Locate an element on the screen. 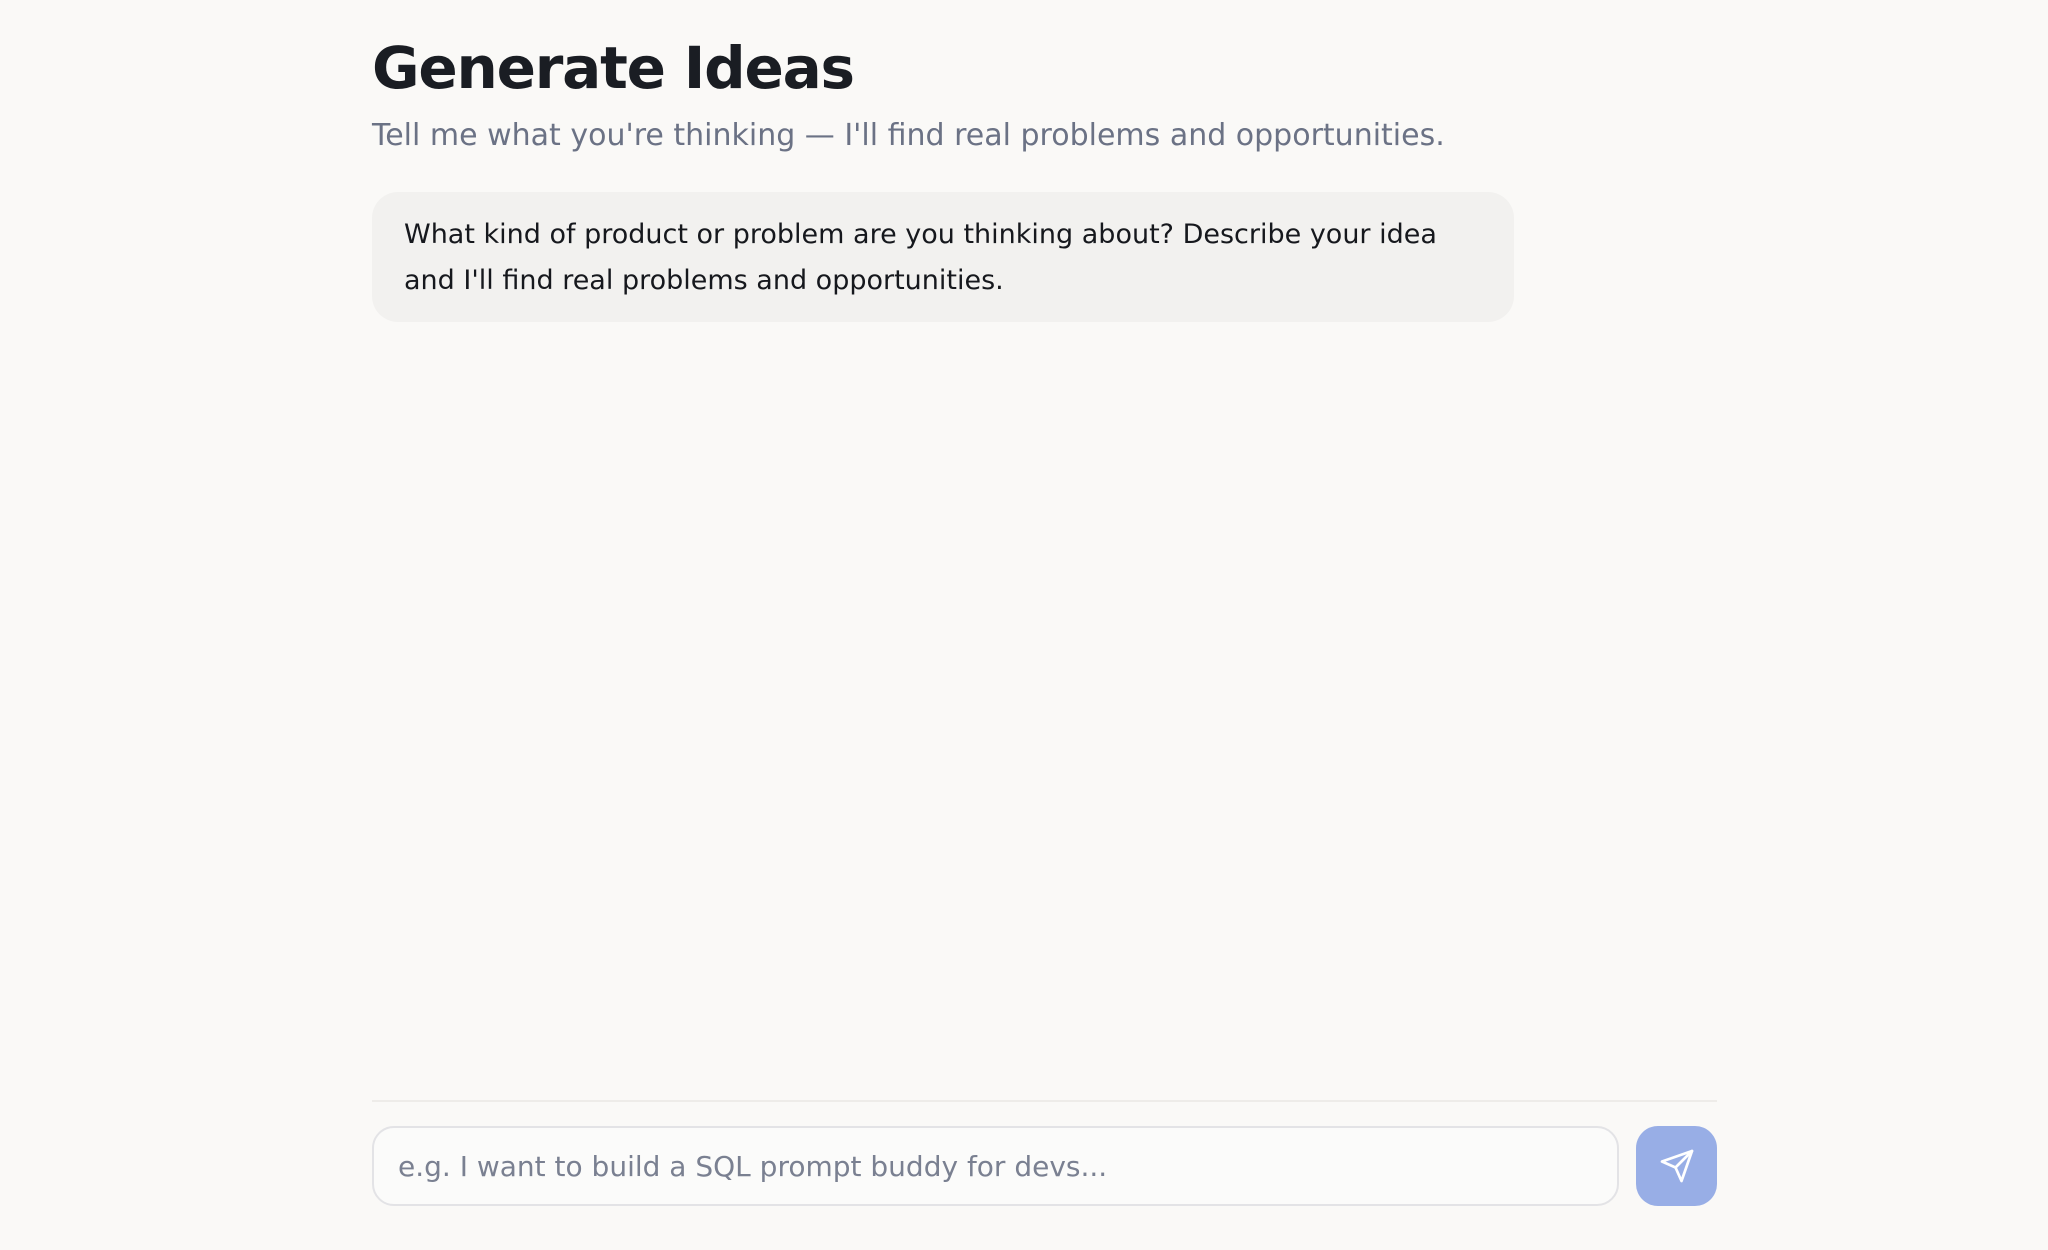  send-button is located at coordinates (1676, 1166).